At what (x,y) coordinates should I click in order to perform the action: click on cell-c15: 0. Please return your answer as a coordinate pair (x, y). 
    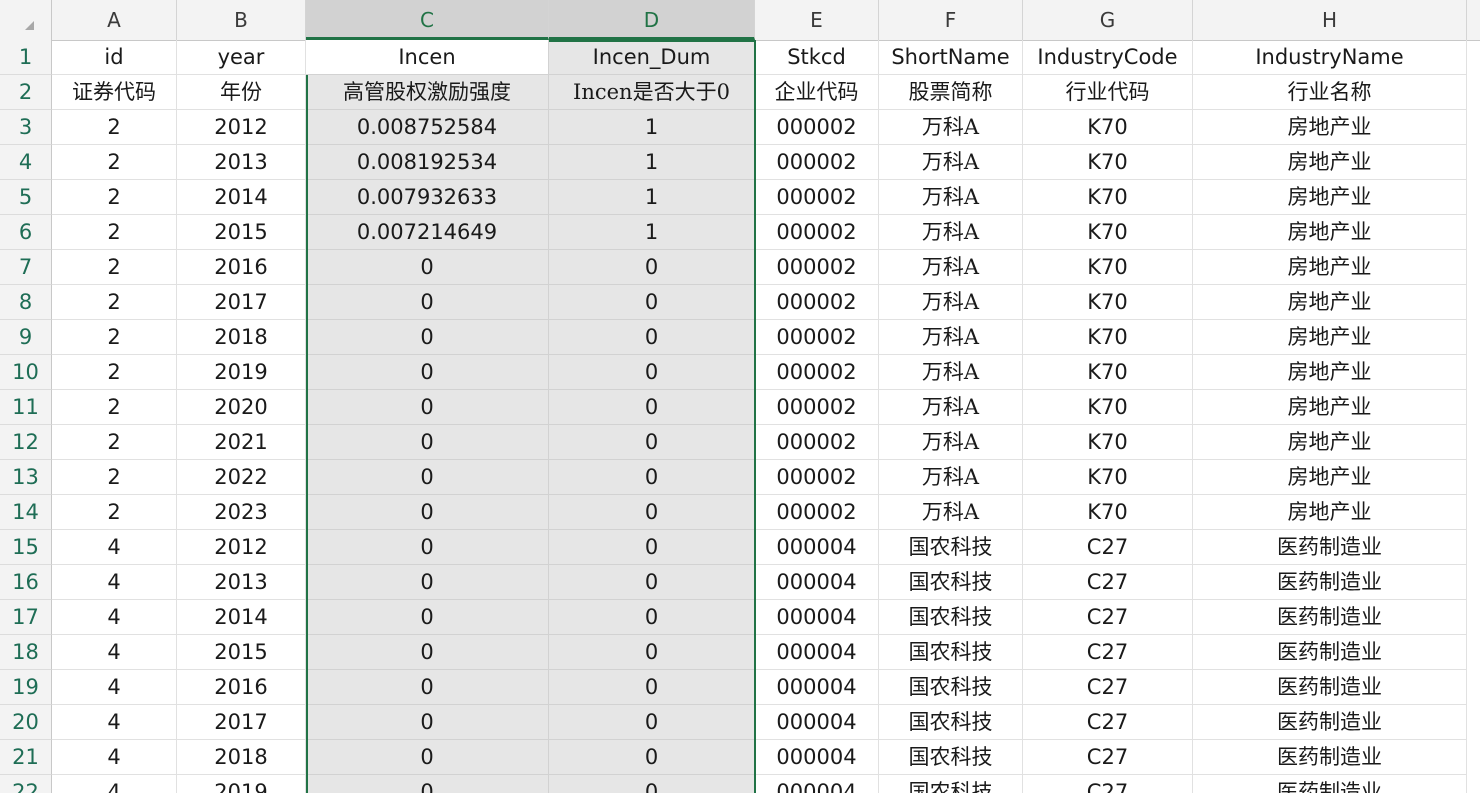
    Looking at the image, I should click on (427, 547).